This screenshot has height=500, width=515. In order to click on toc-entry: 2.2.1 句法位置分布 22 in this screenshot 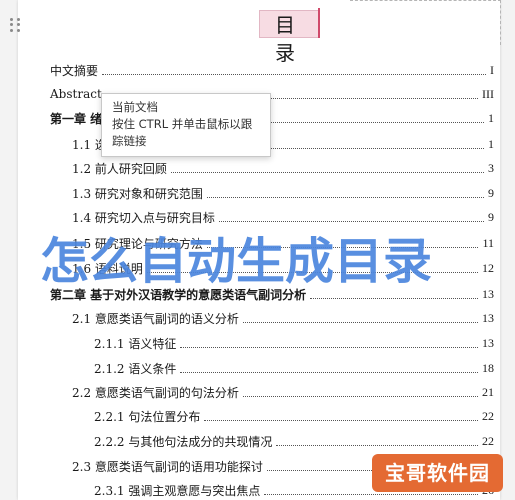, I will do `click(294, 416)`.